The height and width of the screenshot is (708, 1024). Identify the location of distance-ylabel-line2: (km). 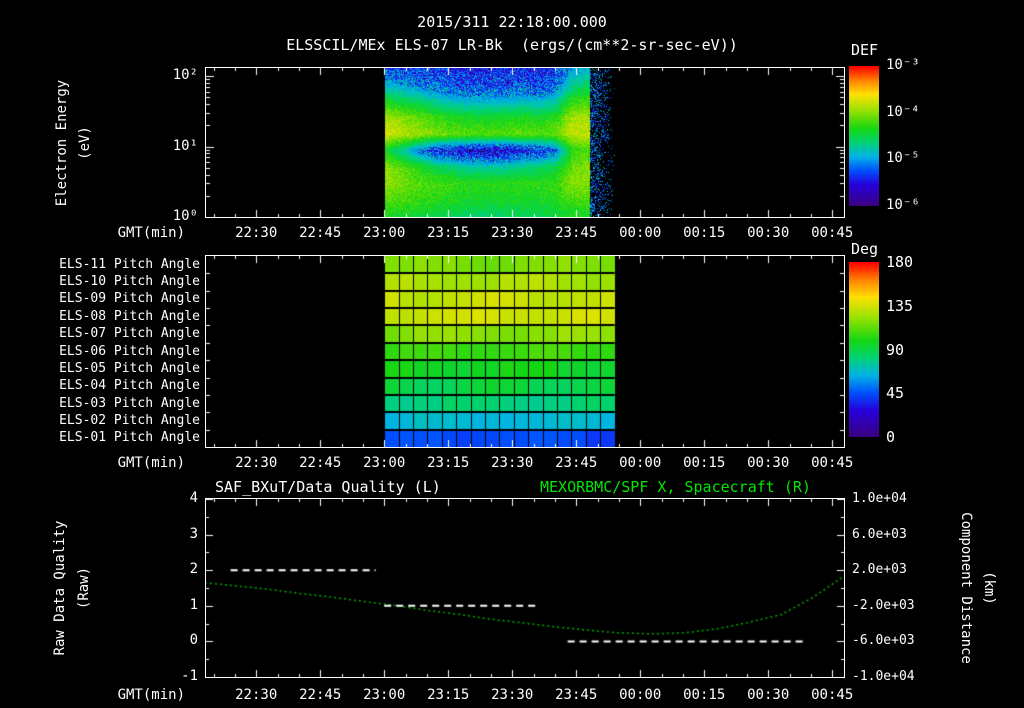
(989, 588).